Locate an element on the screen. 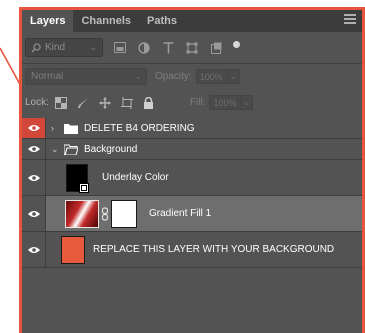 This screenshot has width=365, height=333. fill-adjustment-icon is located at coordinates (84, 187).